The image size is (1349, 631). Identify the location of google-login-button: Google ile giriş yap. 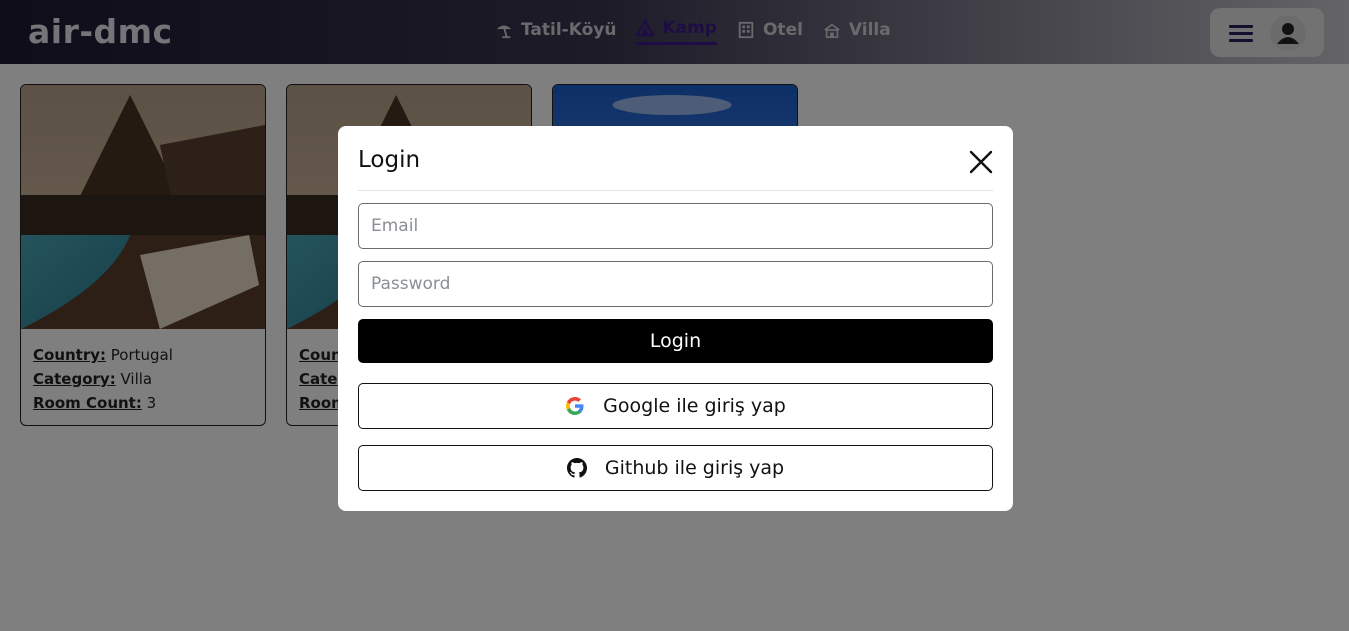
(675, 406).